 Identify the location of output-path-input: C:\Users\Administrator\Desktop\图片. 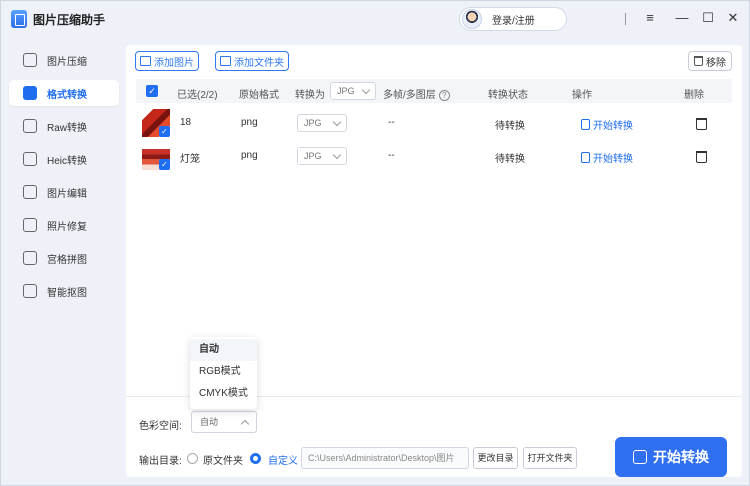
(385, 458).